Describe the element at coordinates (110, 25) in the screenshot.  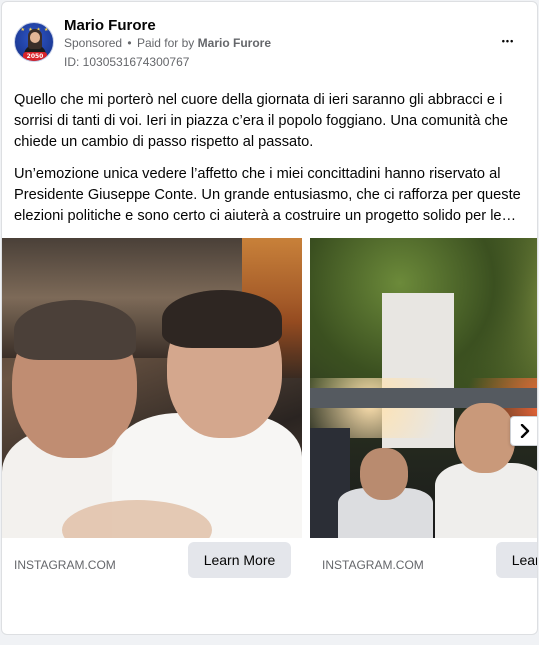
I see `advertiser-name: Mario Furore` at that location.